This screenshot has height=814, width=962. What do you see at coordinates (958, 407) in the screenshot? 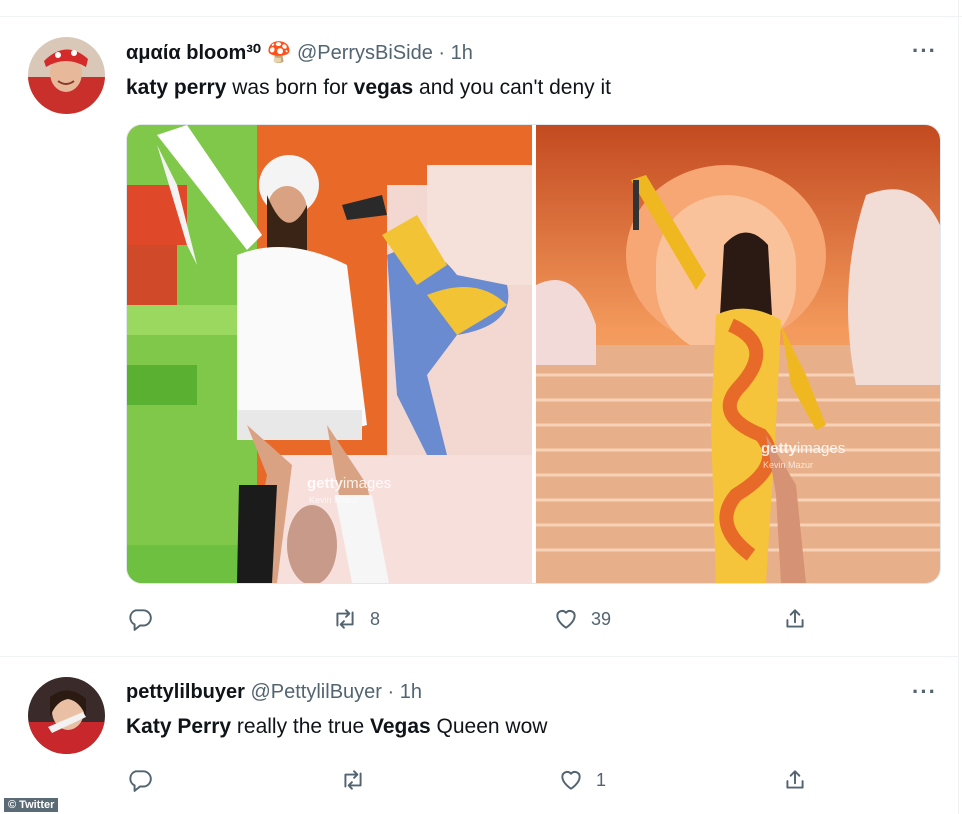
I see `right-border` at bounding box center [958, 407].